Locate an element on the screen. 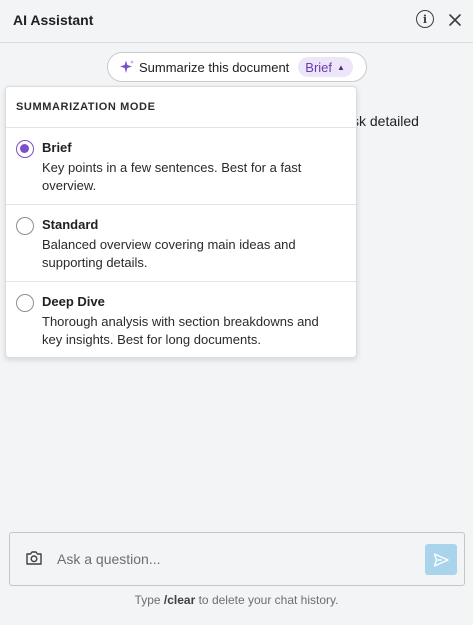 Image resolution: width=473 pixels, height=625 pixels. hint-prefix: Type is located at coordinates (149, 600).